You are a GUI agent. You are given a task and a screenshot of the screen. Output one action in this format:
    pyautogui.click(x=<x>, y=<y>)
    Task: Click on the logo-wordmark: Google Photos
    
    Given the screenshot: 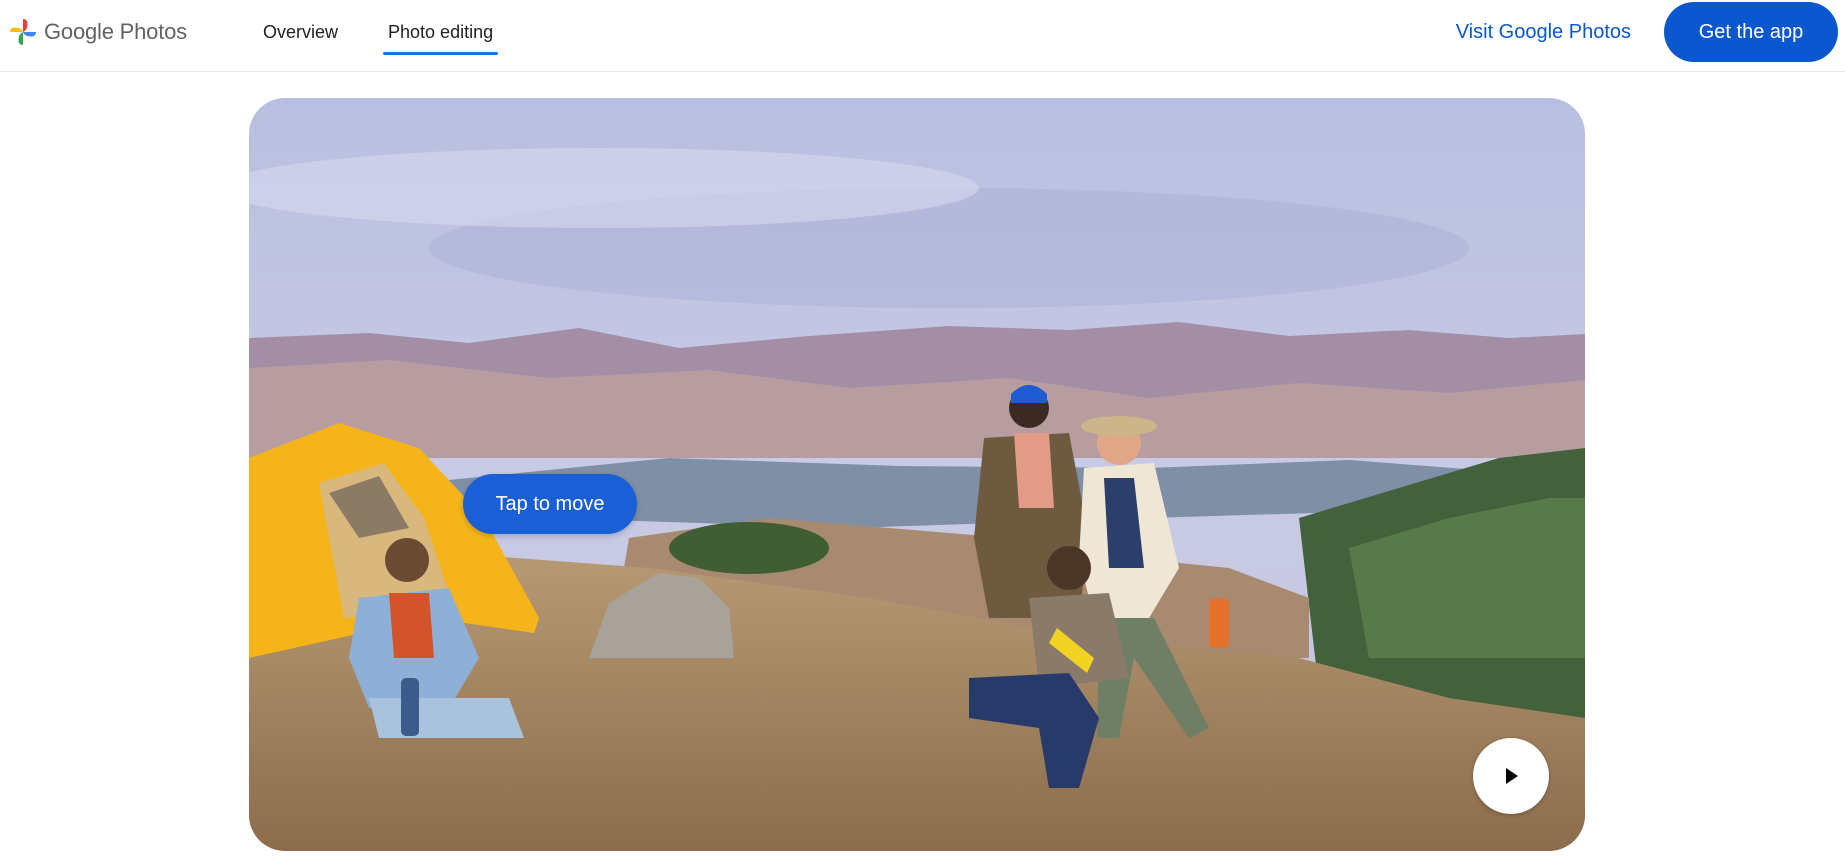 What is the action you would take?
    pyautogui.click(x=115, y=31)
    